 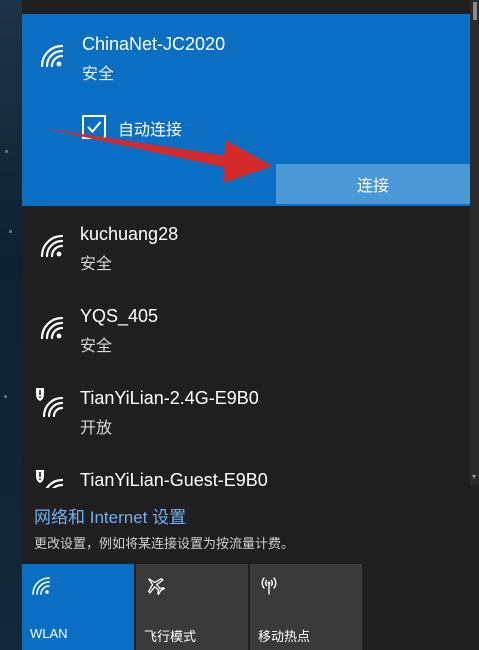 What do you see at coordinates (110, 515) in the screenshot?
I see `network-settings-link: 网络和 Internet 设置` at bounding box center [110, 515].